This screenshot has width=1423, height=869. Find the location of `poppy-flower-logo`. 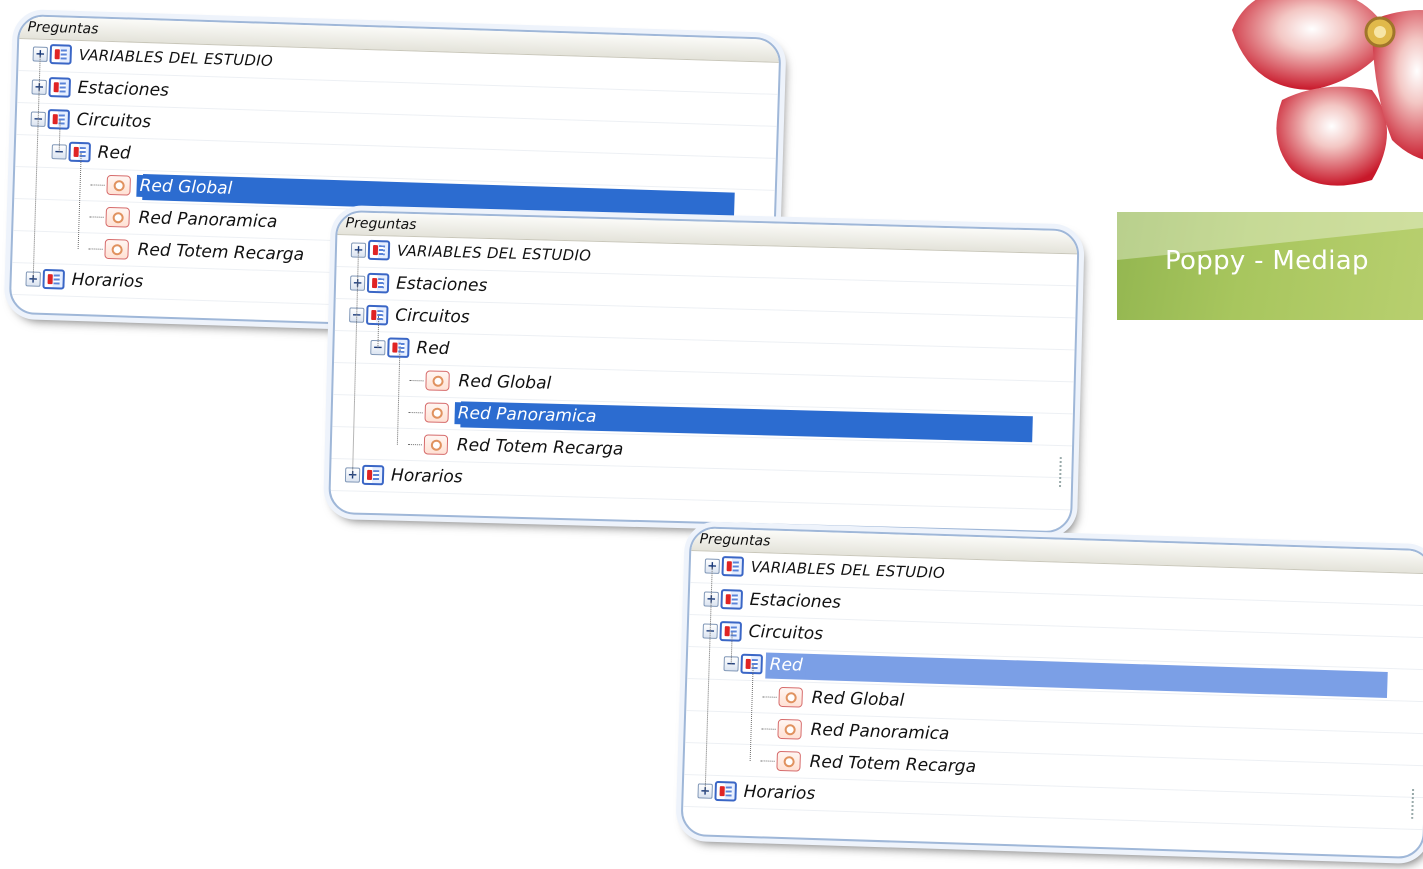

poppy-flower-logo is located at coordinates (1327, 93).